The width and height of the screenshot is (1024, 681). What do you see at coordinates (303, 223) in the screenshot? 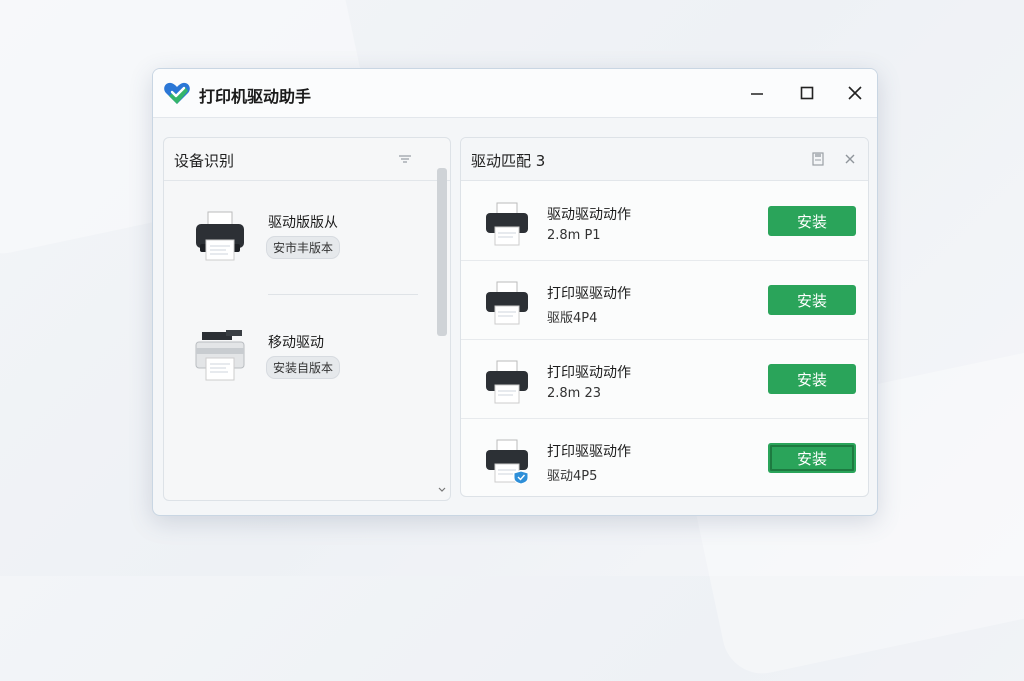
I see `device-name: 驱动版版从` at bounding box center [303, 223].